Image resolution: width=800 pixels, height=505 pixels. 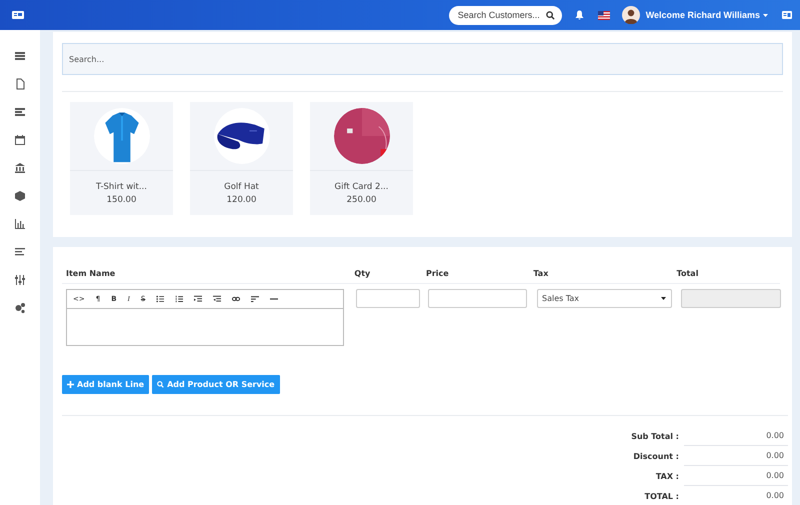 What do you see at coordinates (217, 299) in the screenshot?
I see `indent-icon` at bounding box center [217, 299].